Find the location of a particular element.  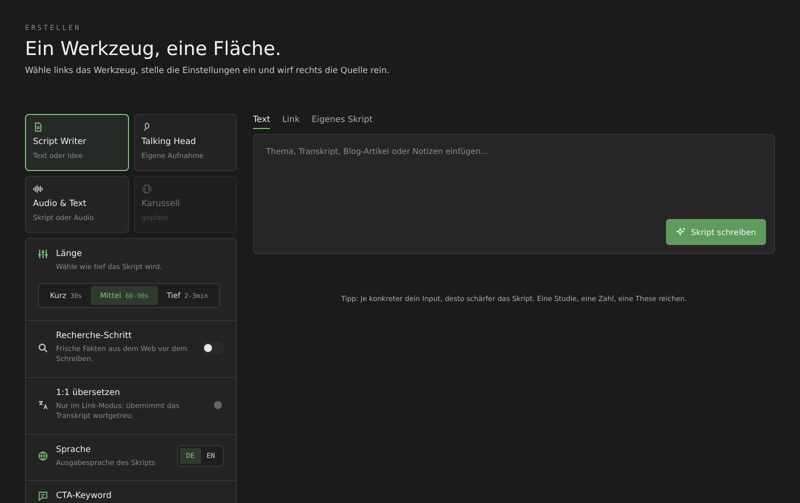

tool-title: Audio & Text is located at coordinates (60, 204).